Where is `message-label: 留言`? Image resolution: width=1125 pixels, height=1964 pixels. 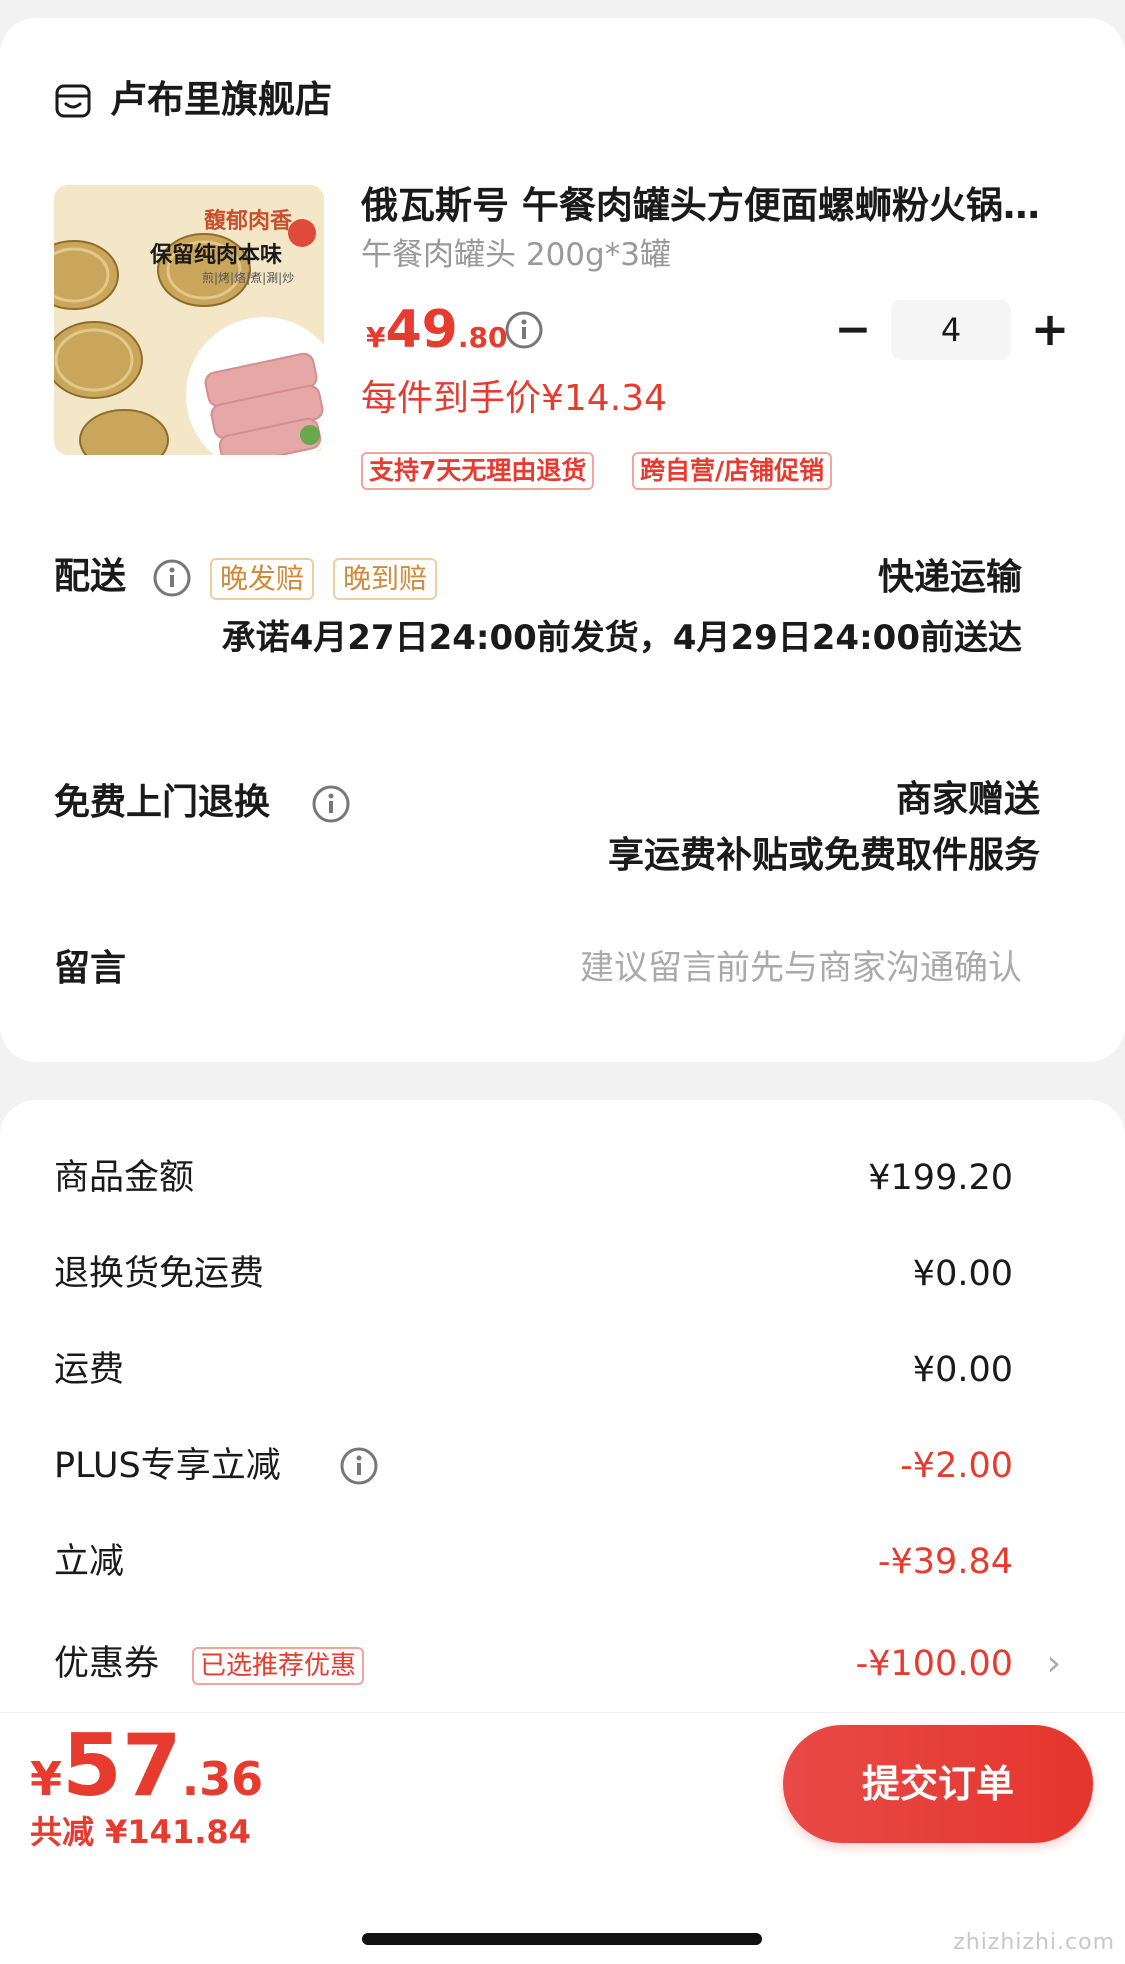 message-label: 留言 is located at coordinates (90, 968).